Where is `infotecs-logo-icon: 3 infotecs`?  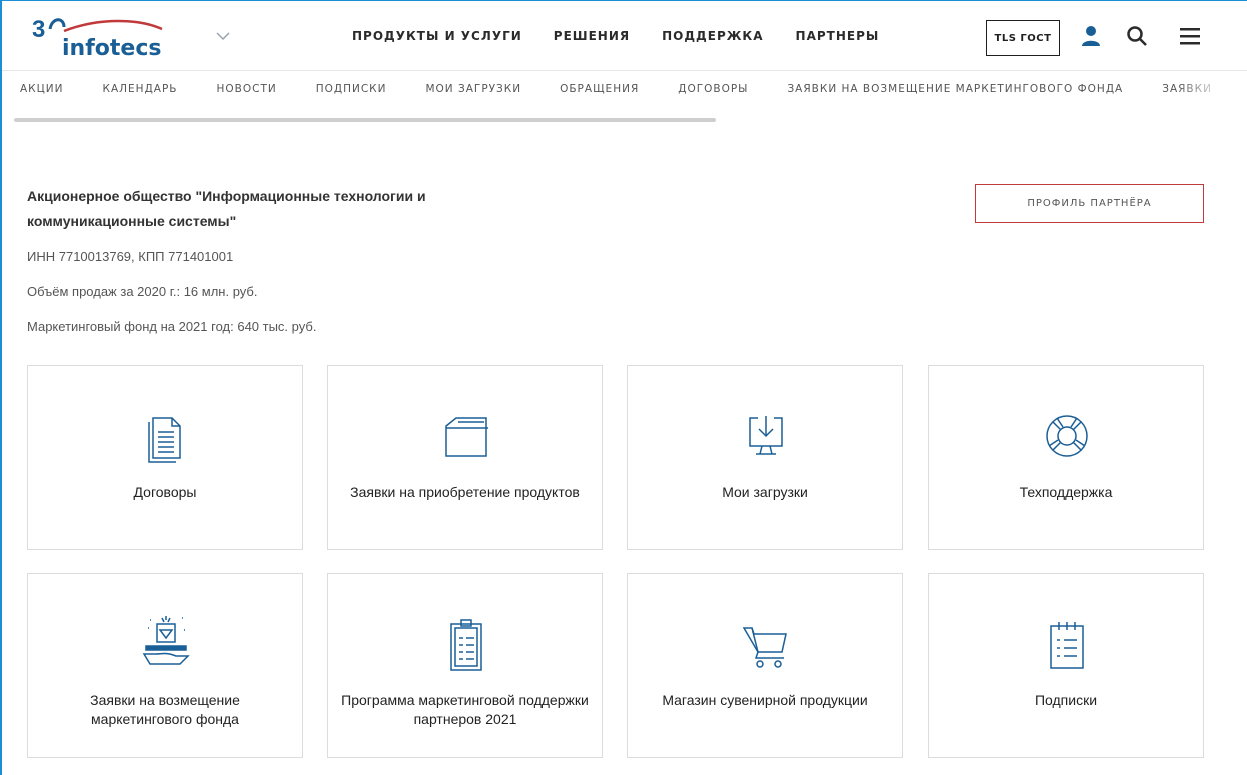
infotecs-logo-icon: 3 infotecs is located at coordinates (97, 38).